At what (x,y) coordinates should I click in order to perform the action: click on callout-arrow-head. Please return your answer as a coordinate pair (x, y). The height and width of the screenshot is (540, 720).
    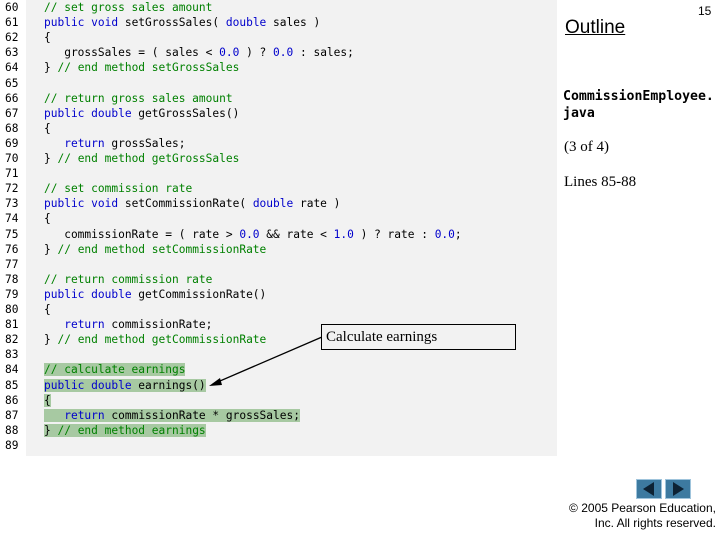
    Looking at the image, I should click on (215, 382).